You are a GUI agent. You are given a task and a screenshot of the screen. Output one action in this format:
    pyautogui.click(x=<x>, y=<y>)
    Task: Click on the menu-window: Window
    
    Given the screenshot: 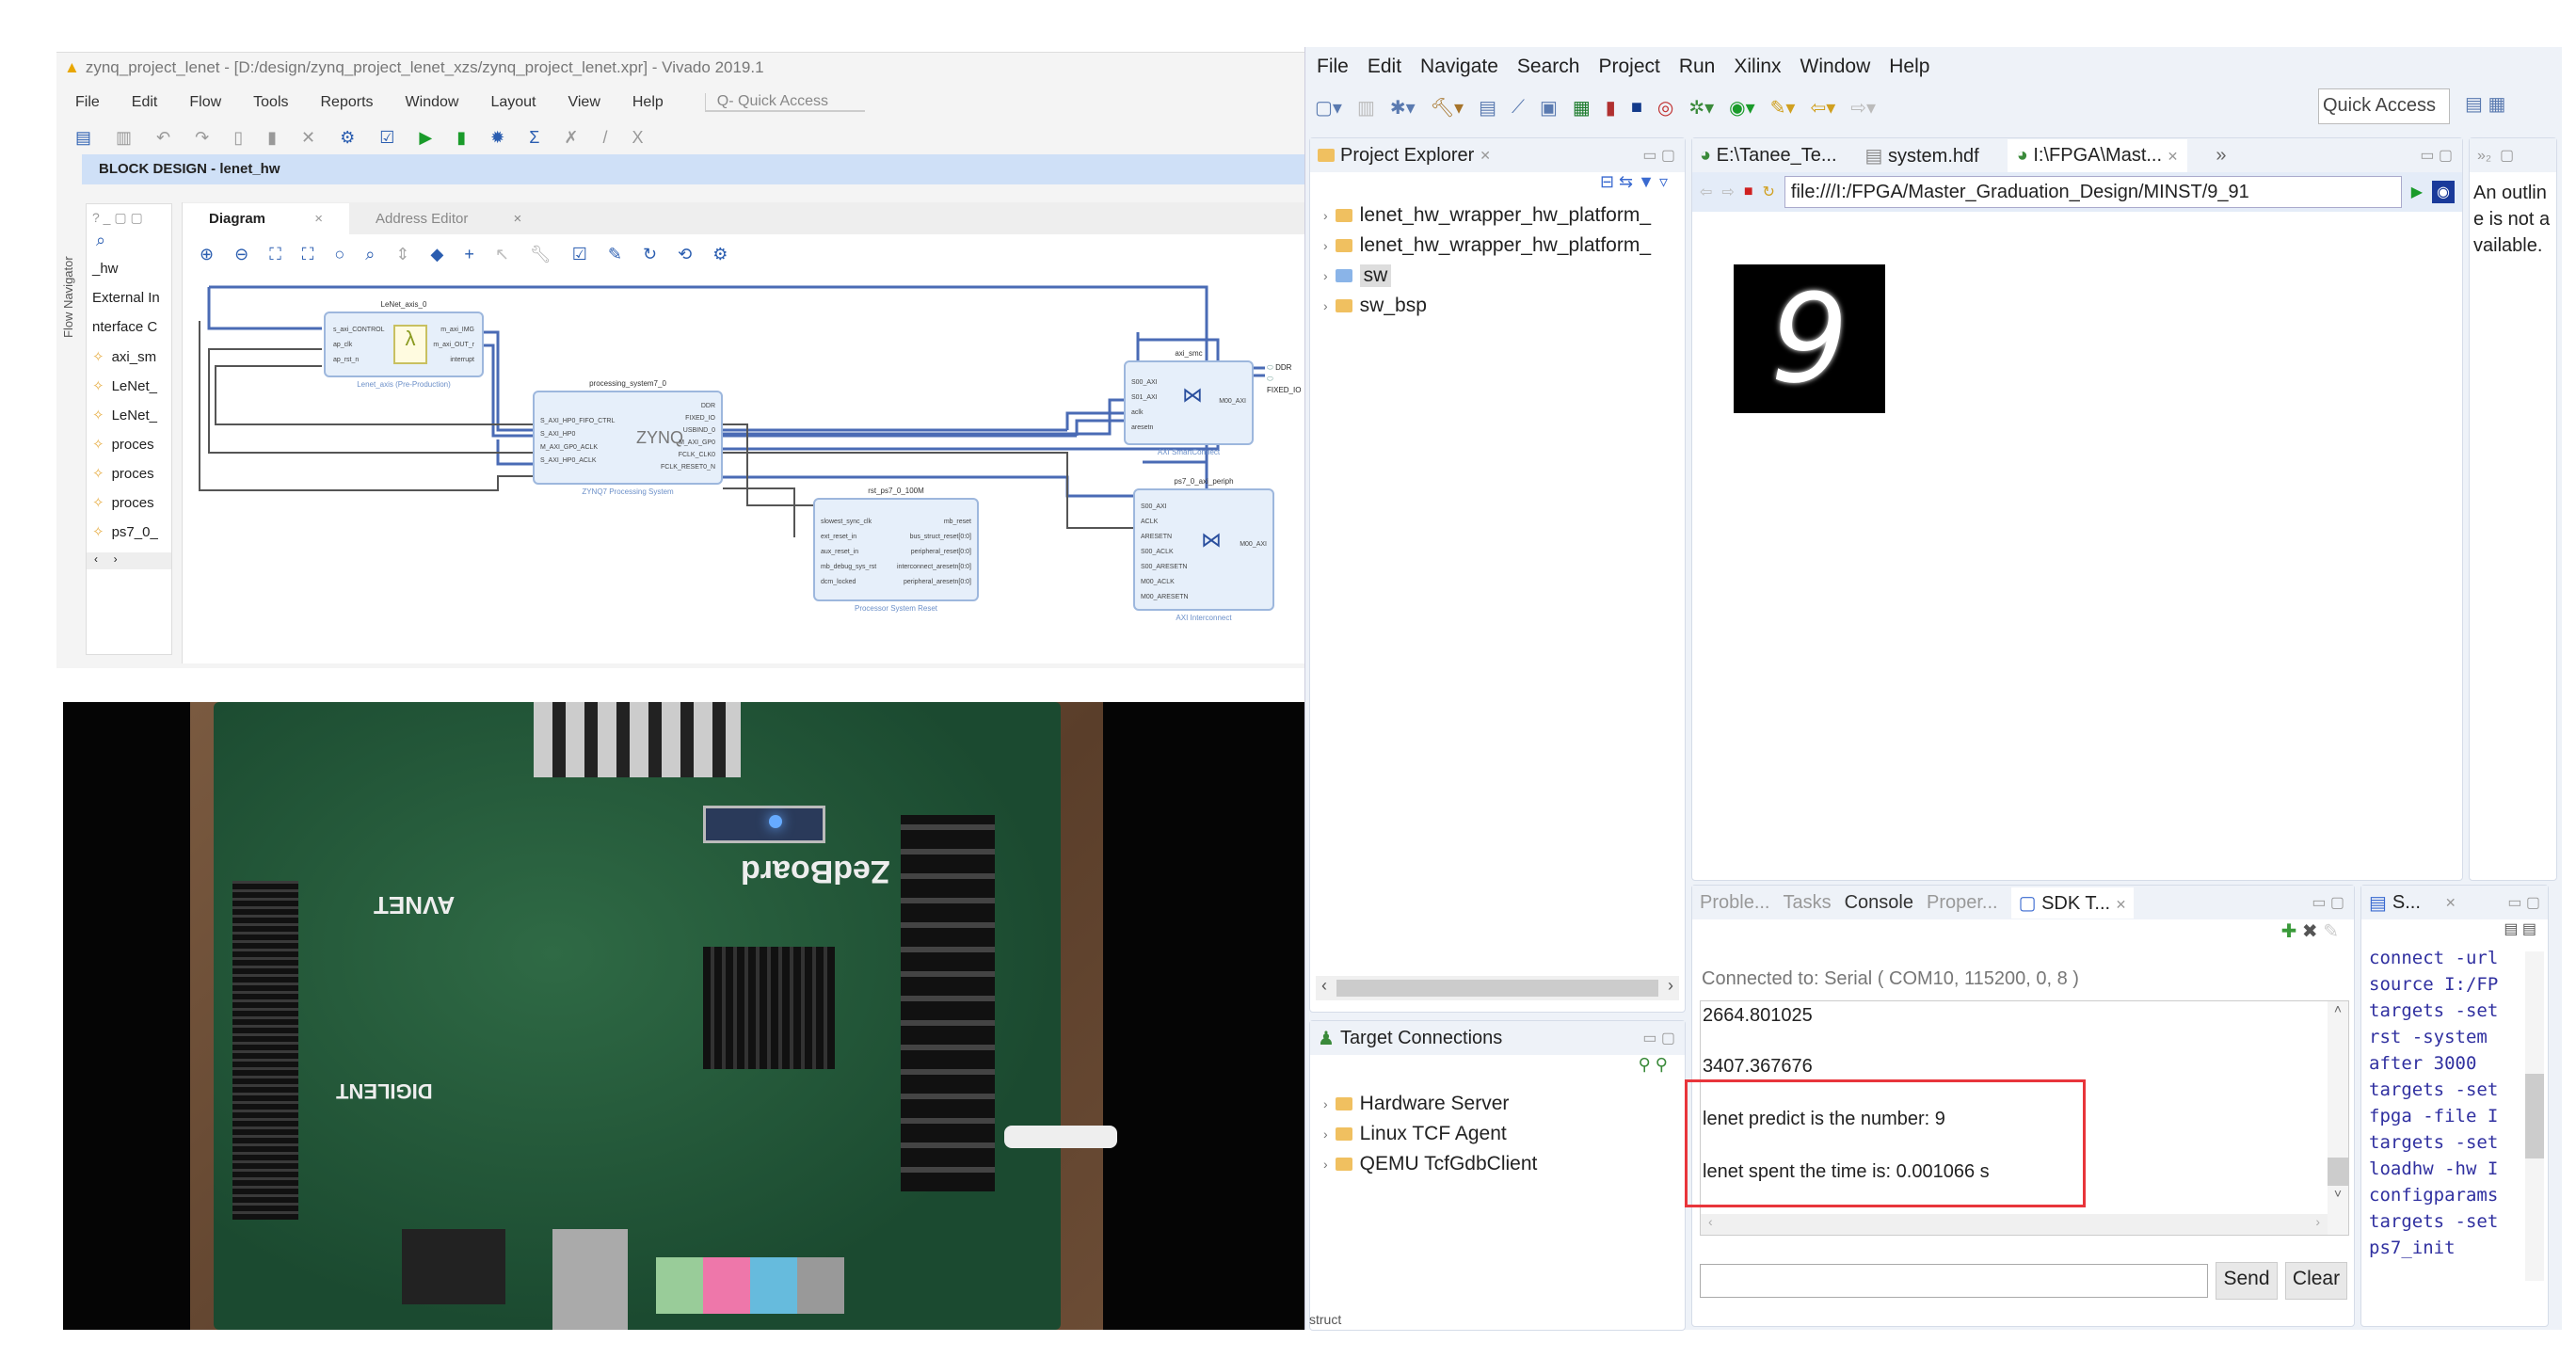 What is the action you would take?
    pyautogui.click(x=1835, y=67)
    